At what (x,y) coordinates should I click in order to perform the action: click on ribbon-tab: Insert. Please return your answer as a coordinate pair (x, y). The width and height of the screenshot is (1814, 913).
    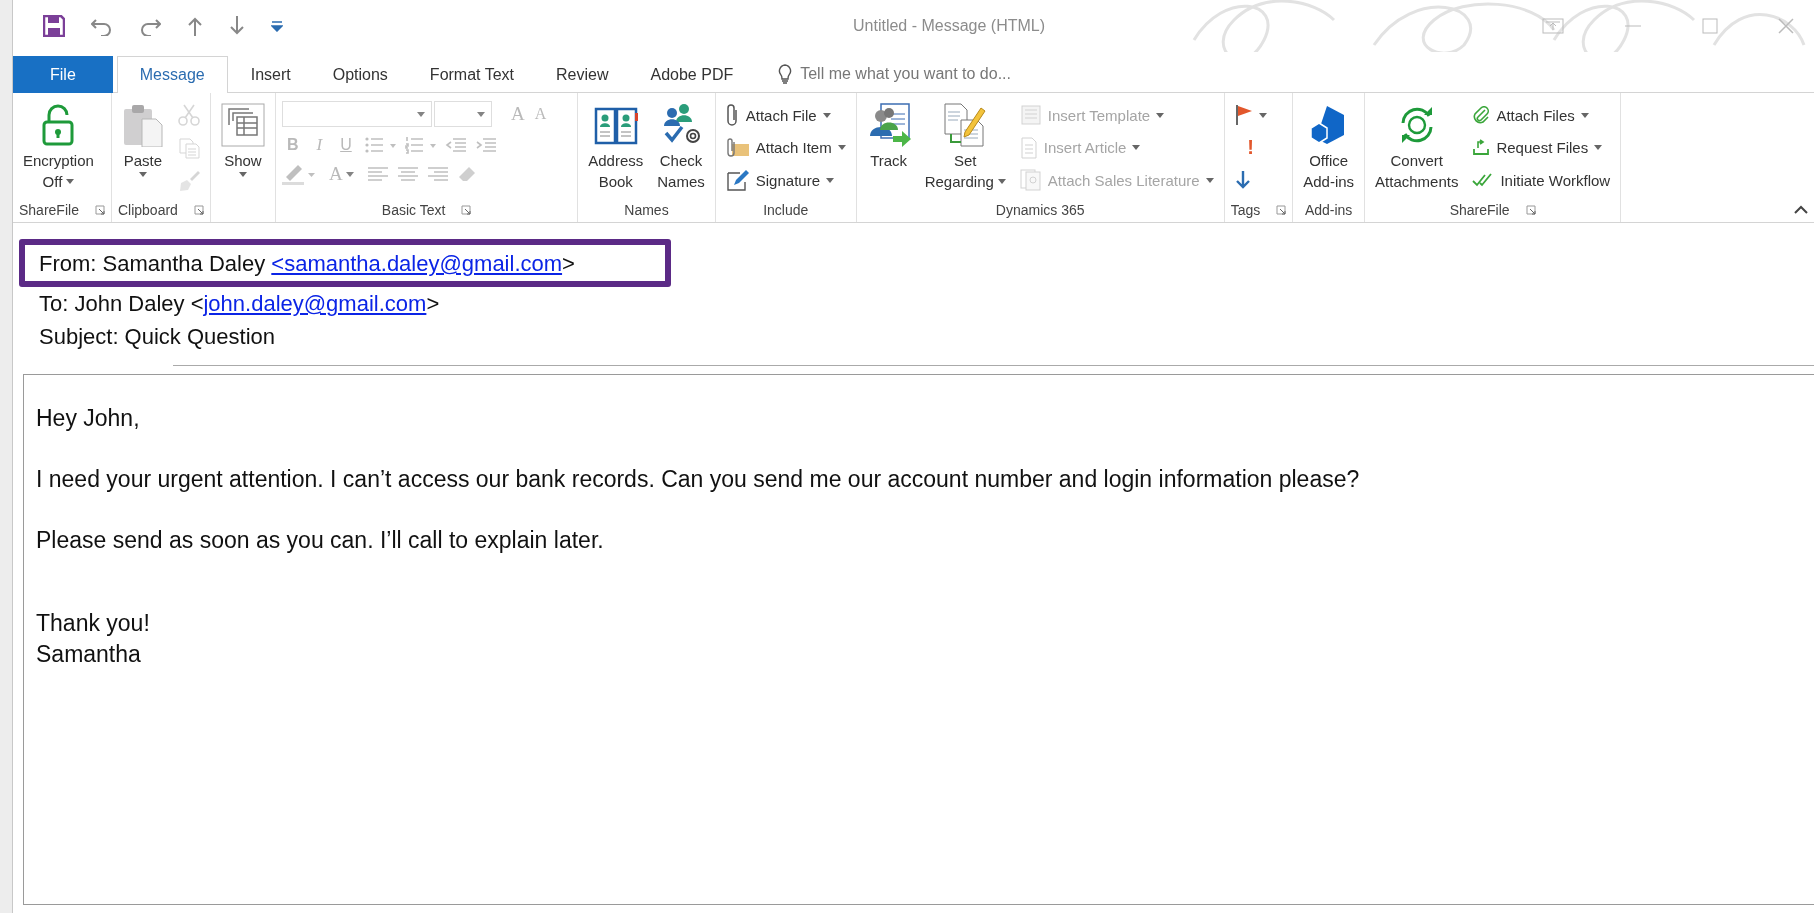
    Looking at the image, I should click on (270, 74).